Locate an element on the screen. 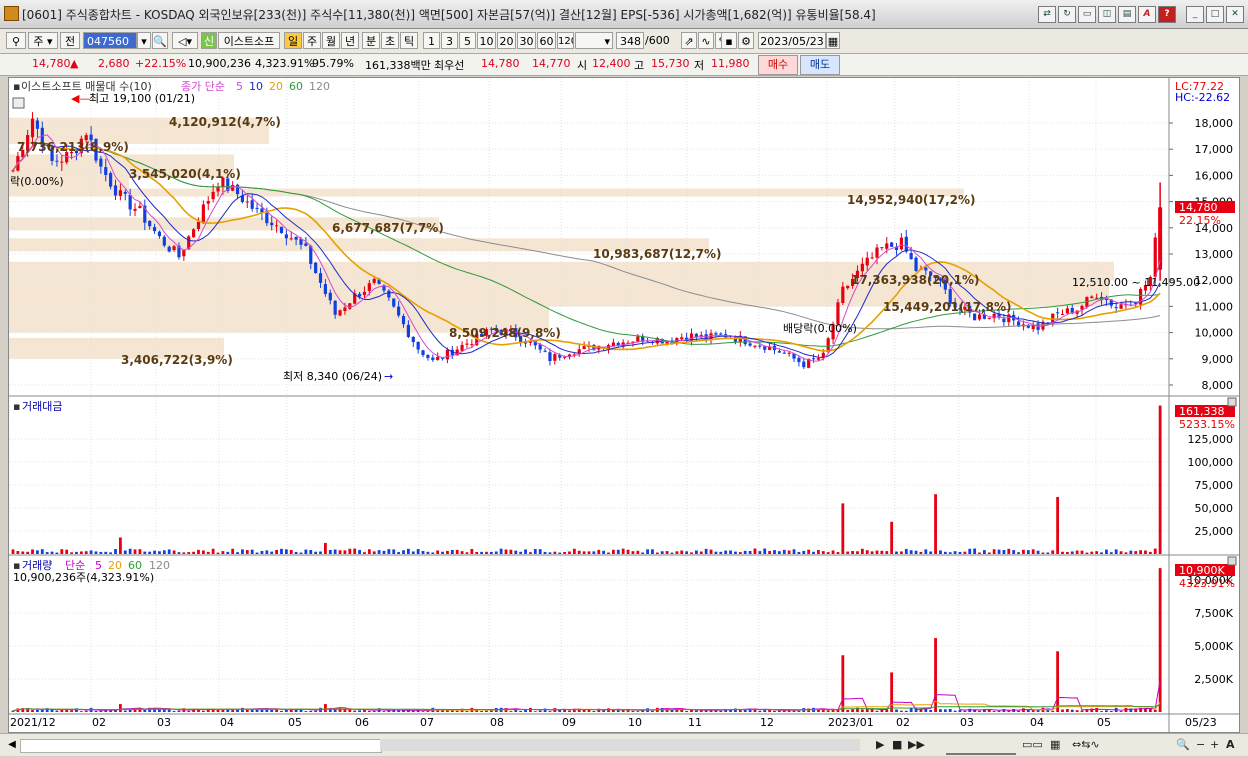  current-price: 14,780 is located at coordinates (51, 63).